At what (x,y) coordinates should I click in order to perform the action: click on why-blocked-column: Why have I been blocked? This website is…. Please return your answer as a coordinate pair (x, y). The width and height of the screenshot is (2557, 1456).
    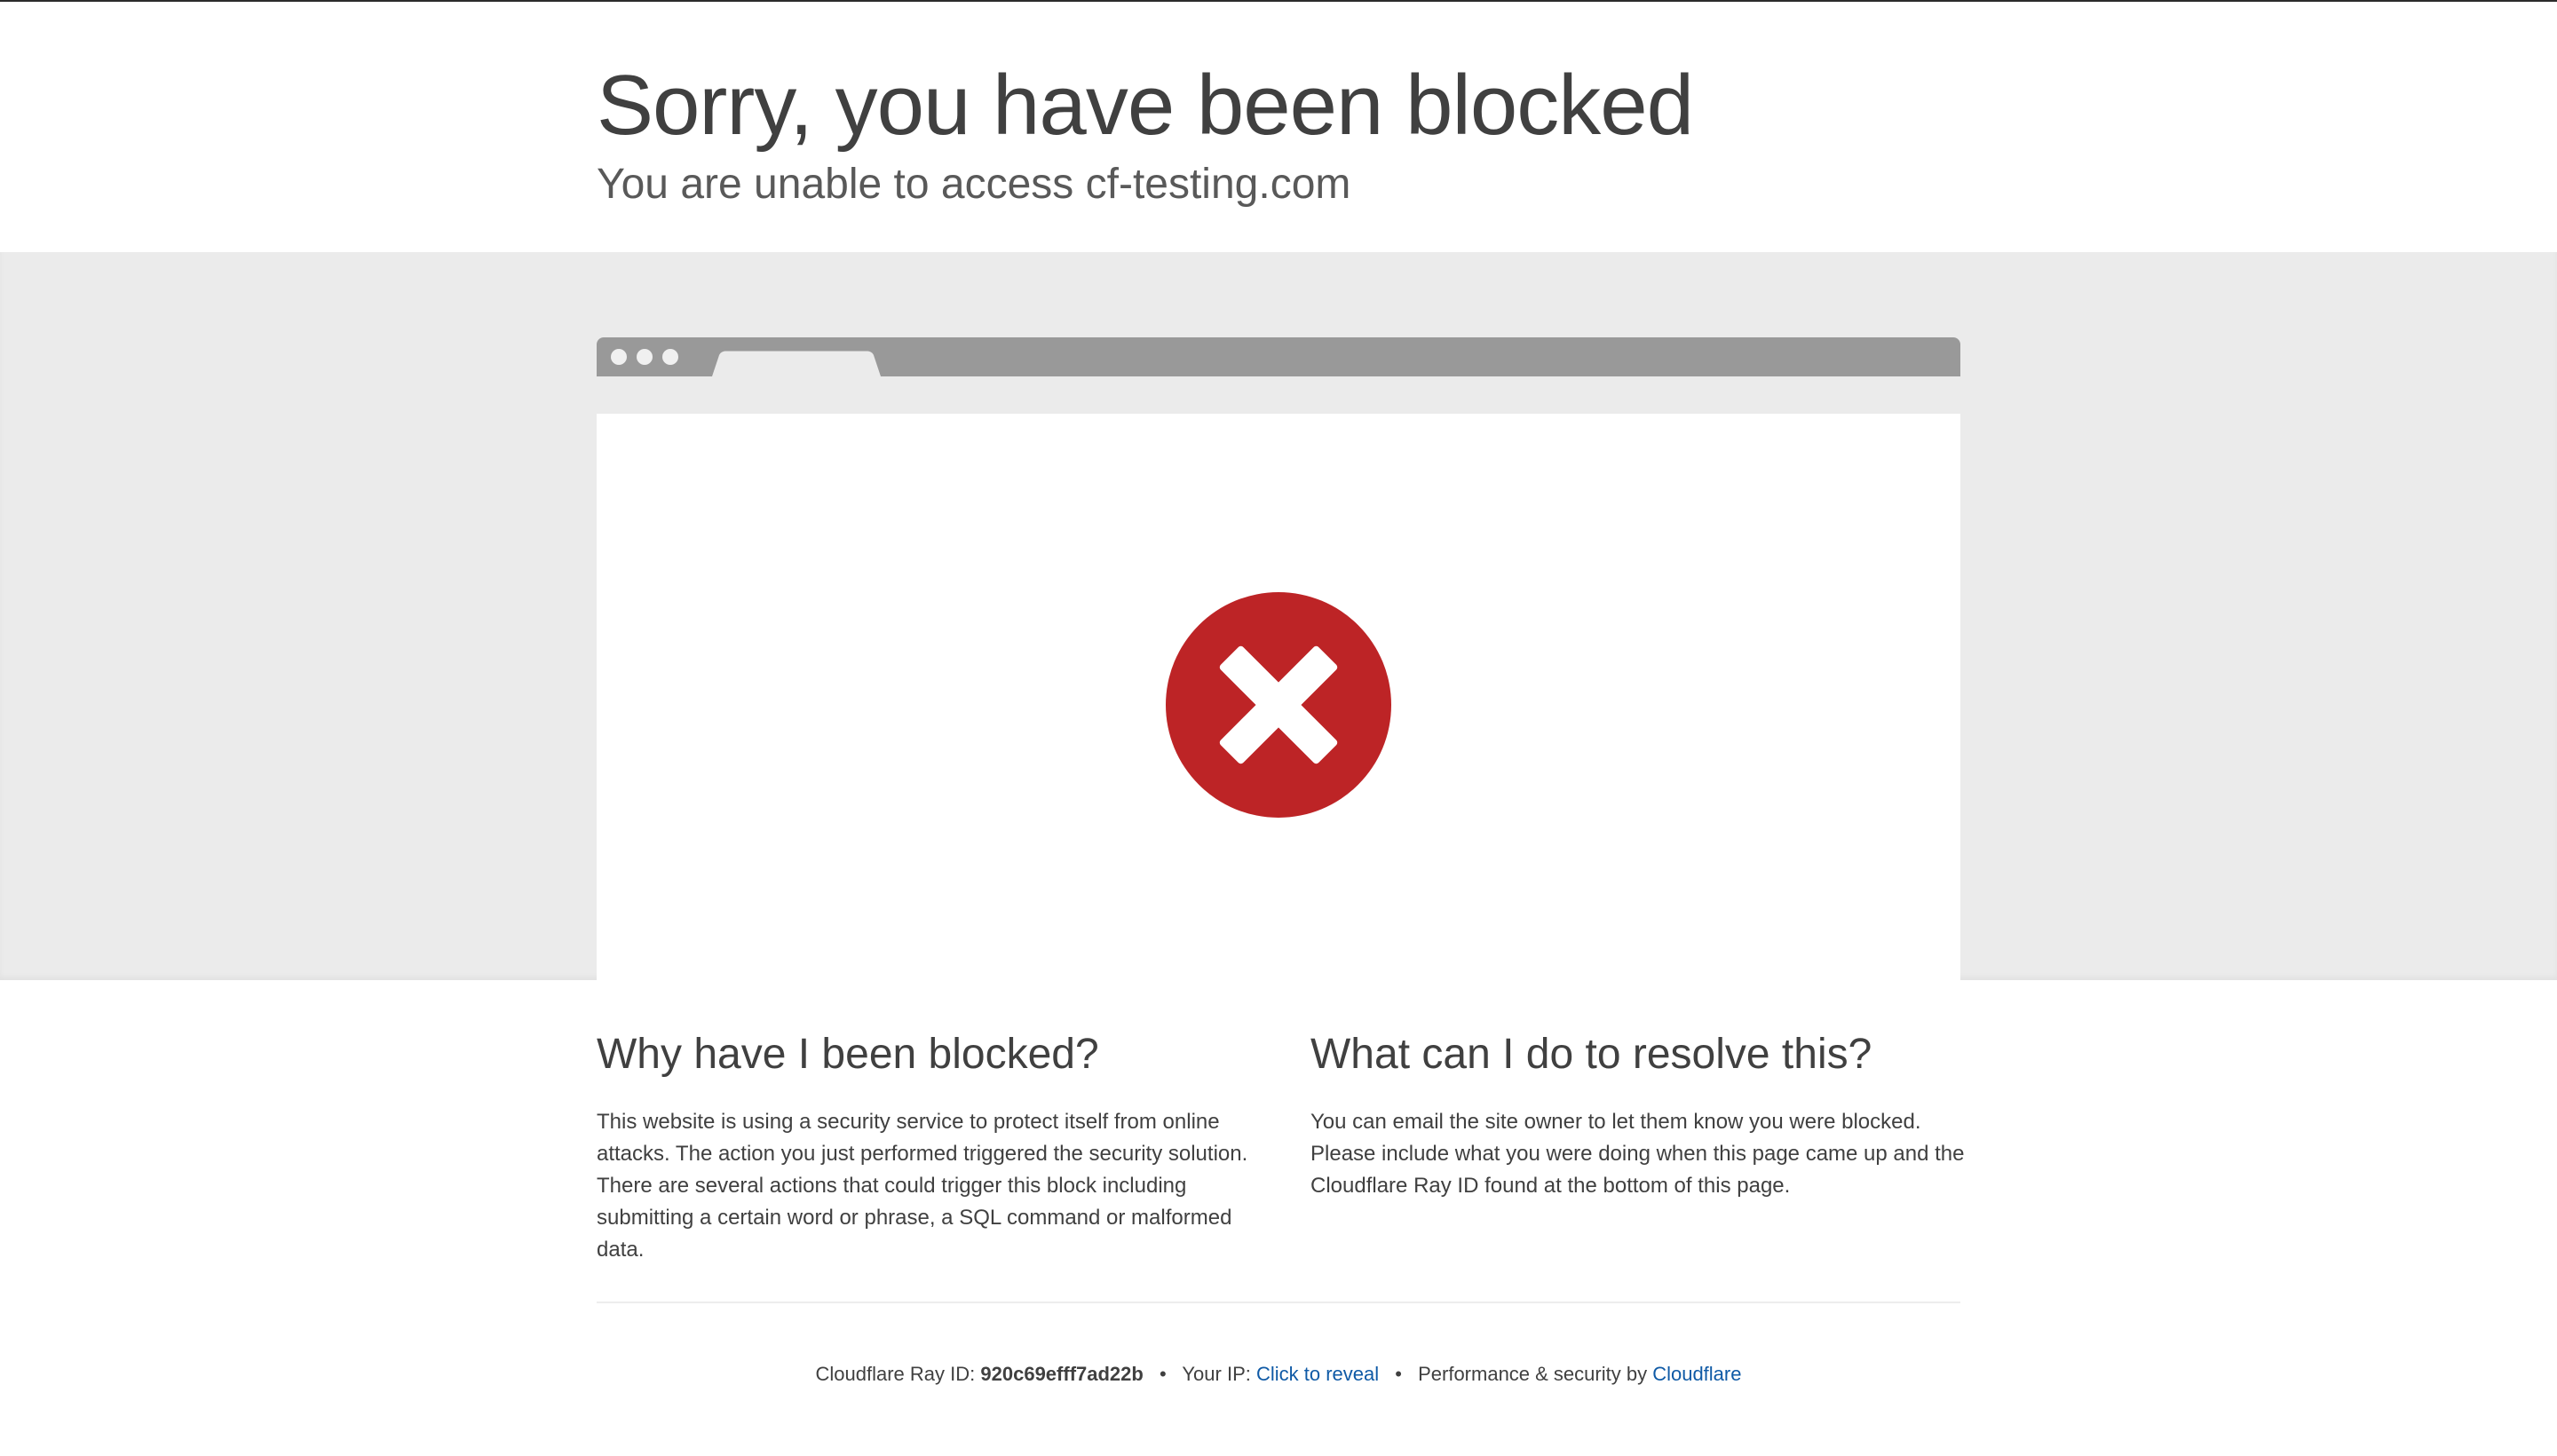
    Looking at the image, I should click on (925, 1146).